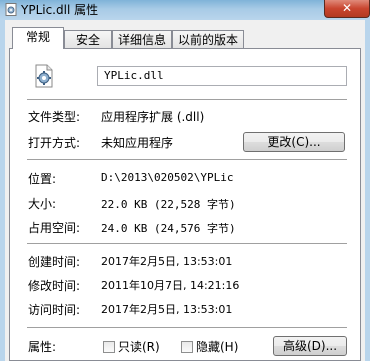  What do you see at coordinates (54, 262) in the screenshot?
I see `created-label: 创建时间:` at bounding box center [54, 262].